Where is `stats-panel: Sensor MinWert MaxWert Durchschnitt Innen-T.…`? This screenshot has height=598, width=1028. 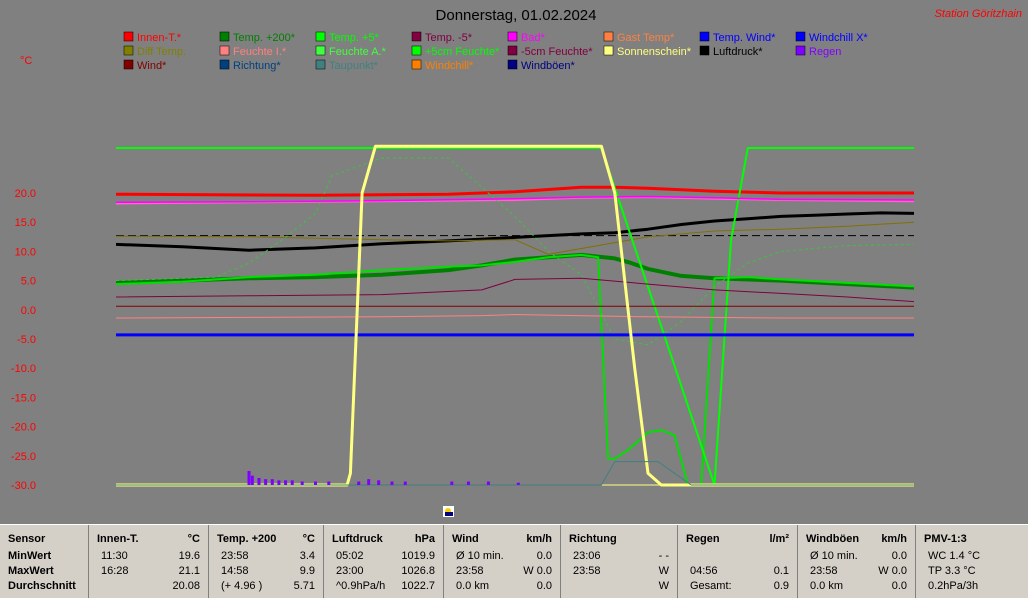 stats-panel: Sensor MinWert MaxWert Durchschnitt Innen-T.… is located at coordinates (514, 561).